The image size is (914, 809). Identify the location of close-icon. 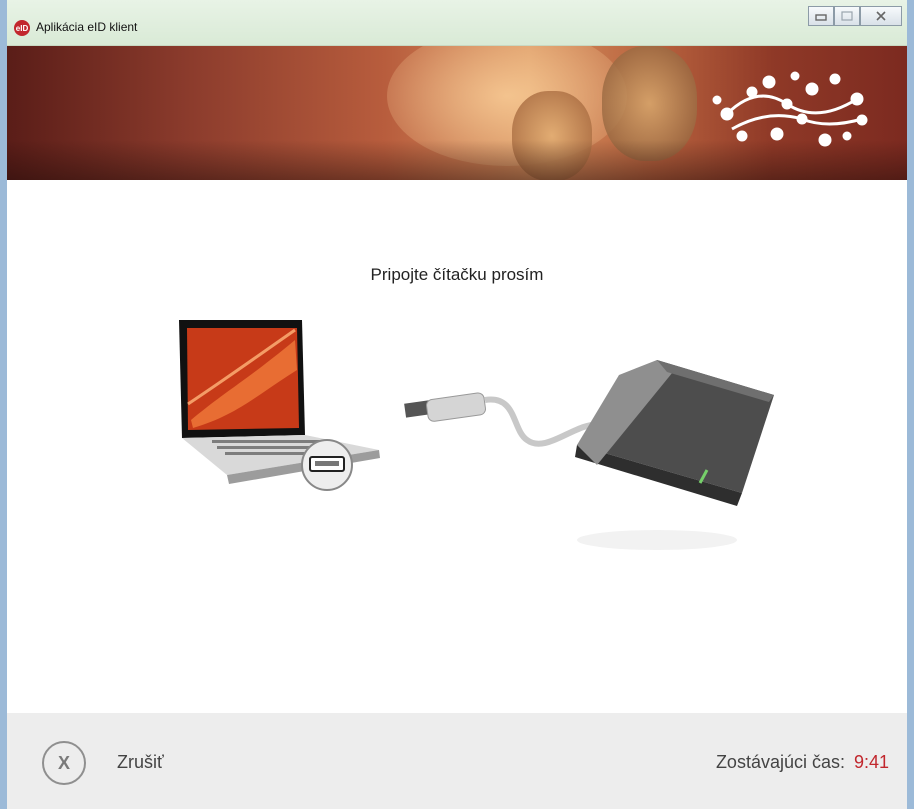
(881, 16).